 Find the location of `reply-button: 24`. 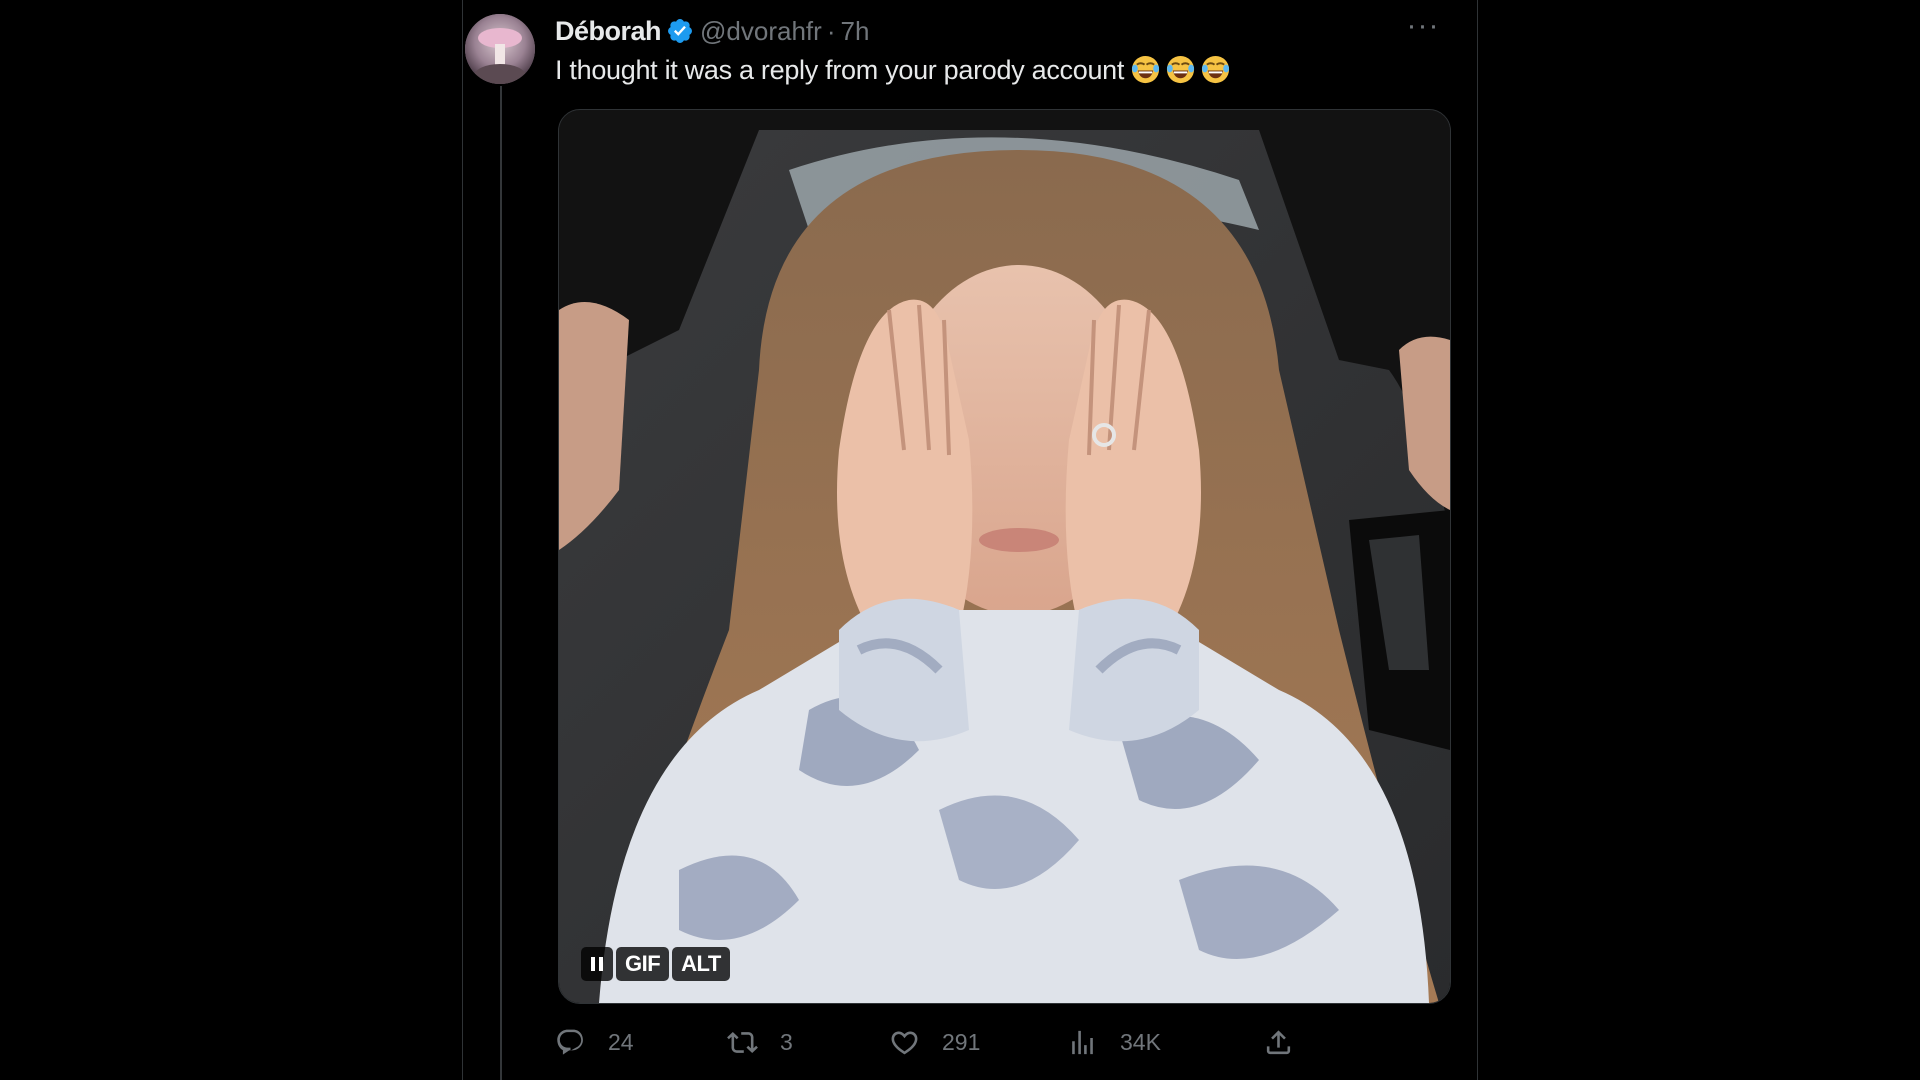

reply-button: 24 is located at coordinates (594, 1042).